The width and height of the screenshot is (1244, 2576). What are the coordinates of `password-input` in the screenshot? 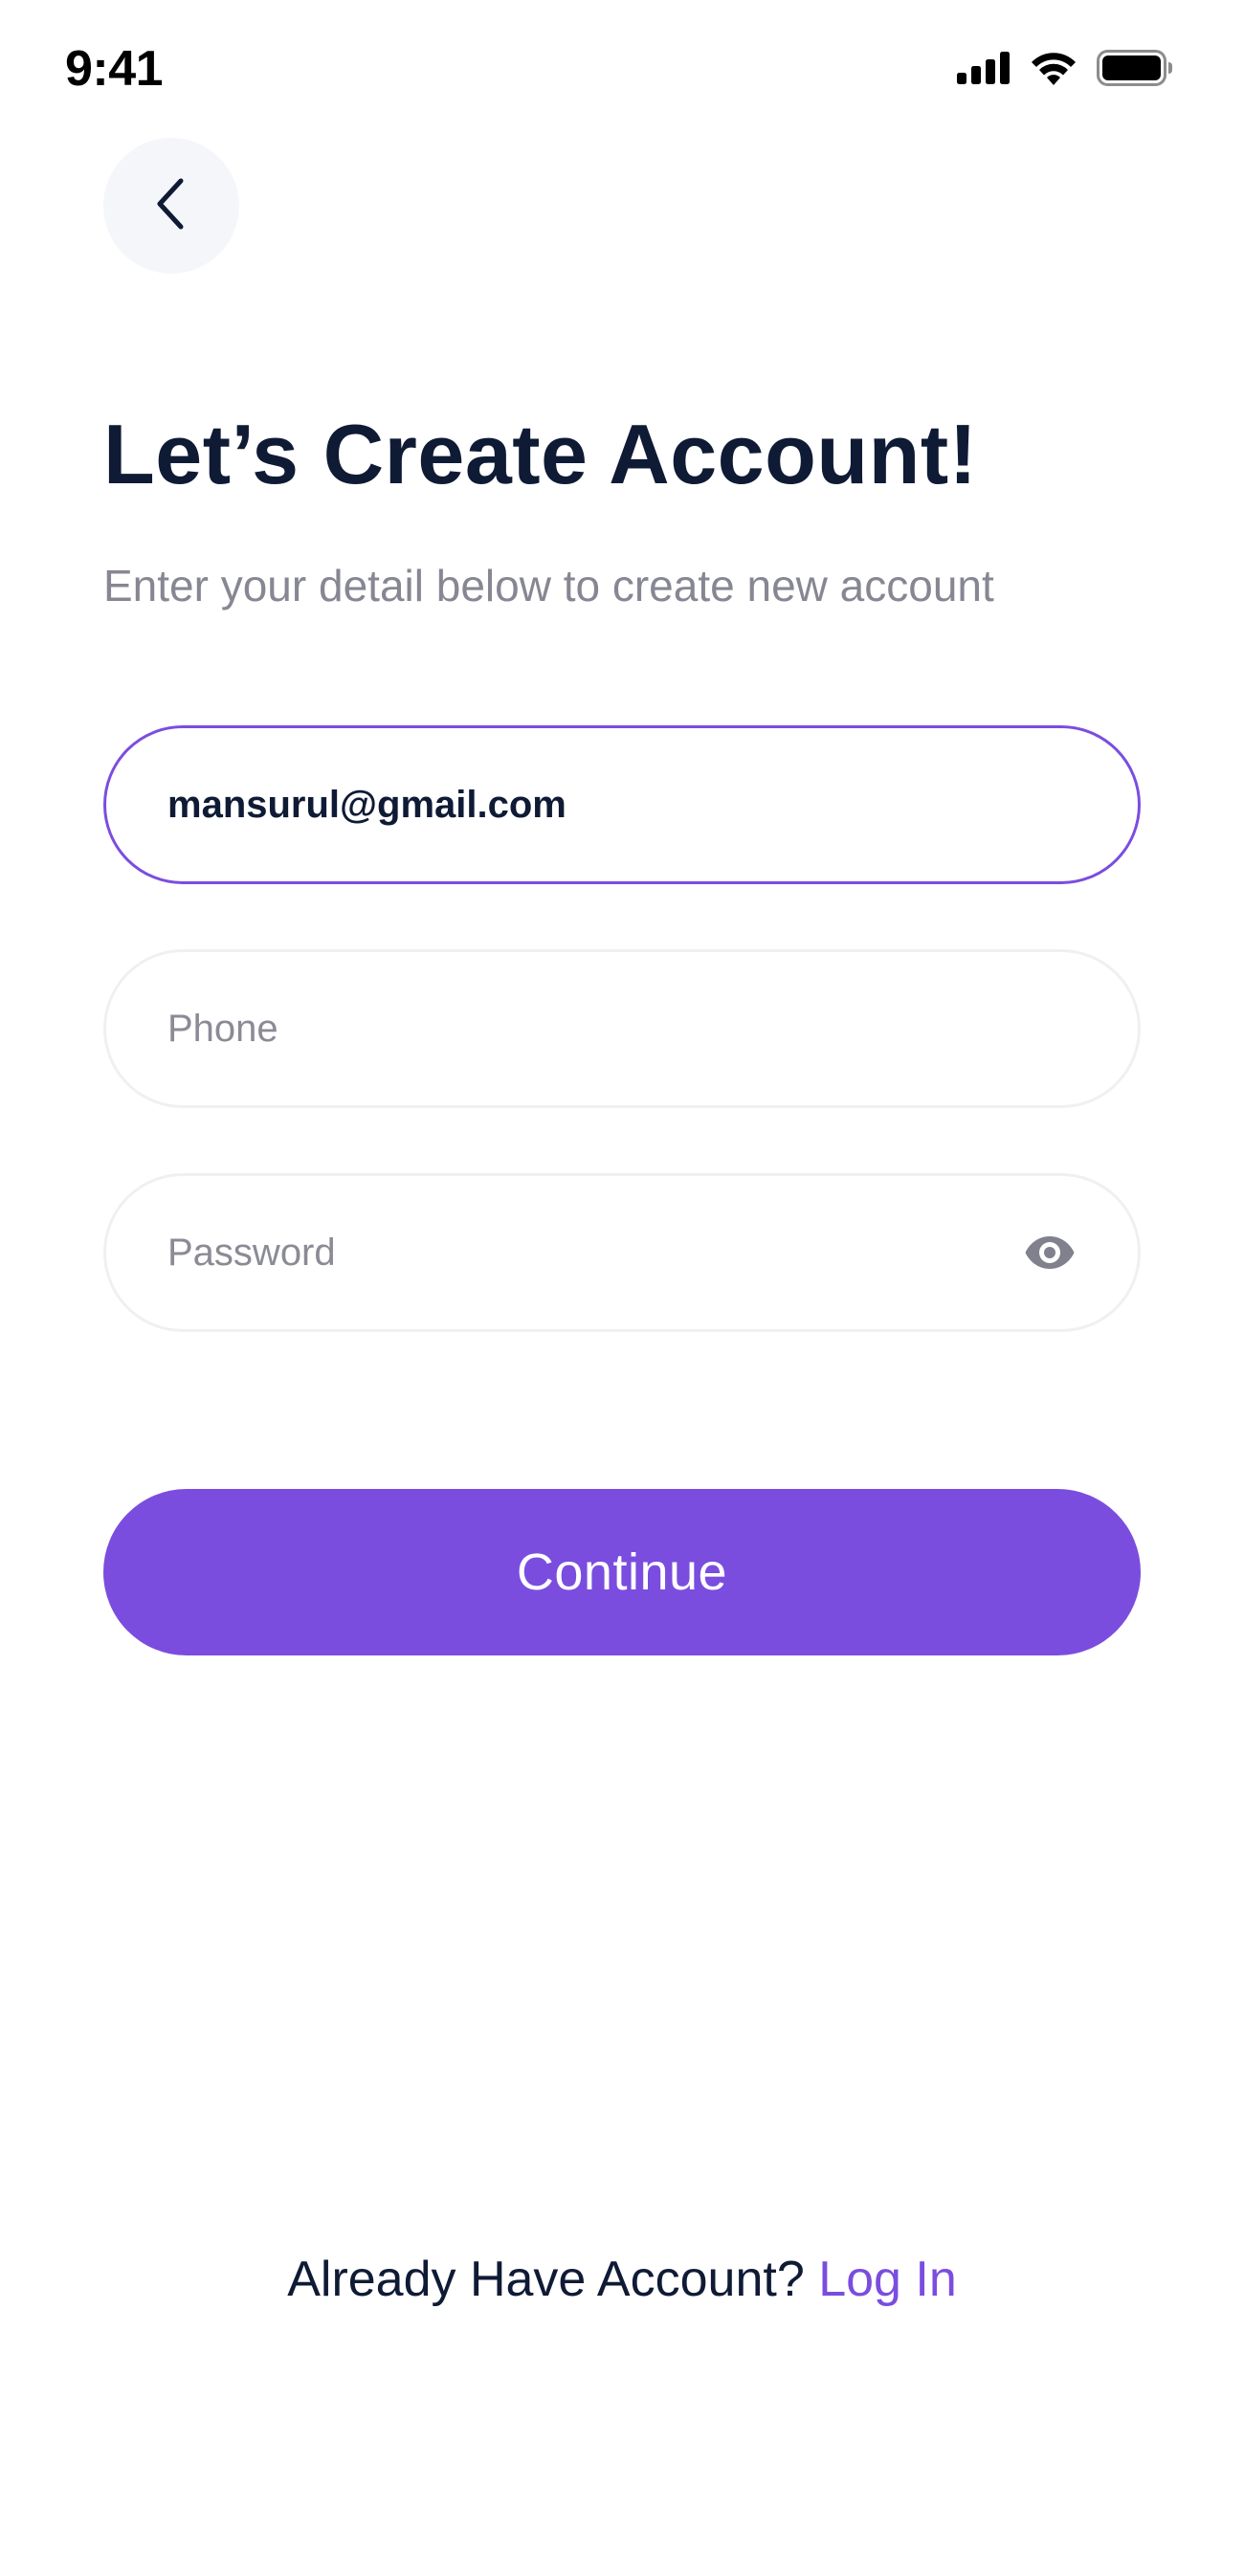 It's located at (593, 1253).